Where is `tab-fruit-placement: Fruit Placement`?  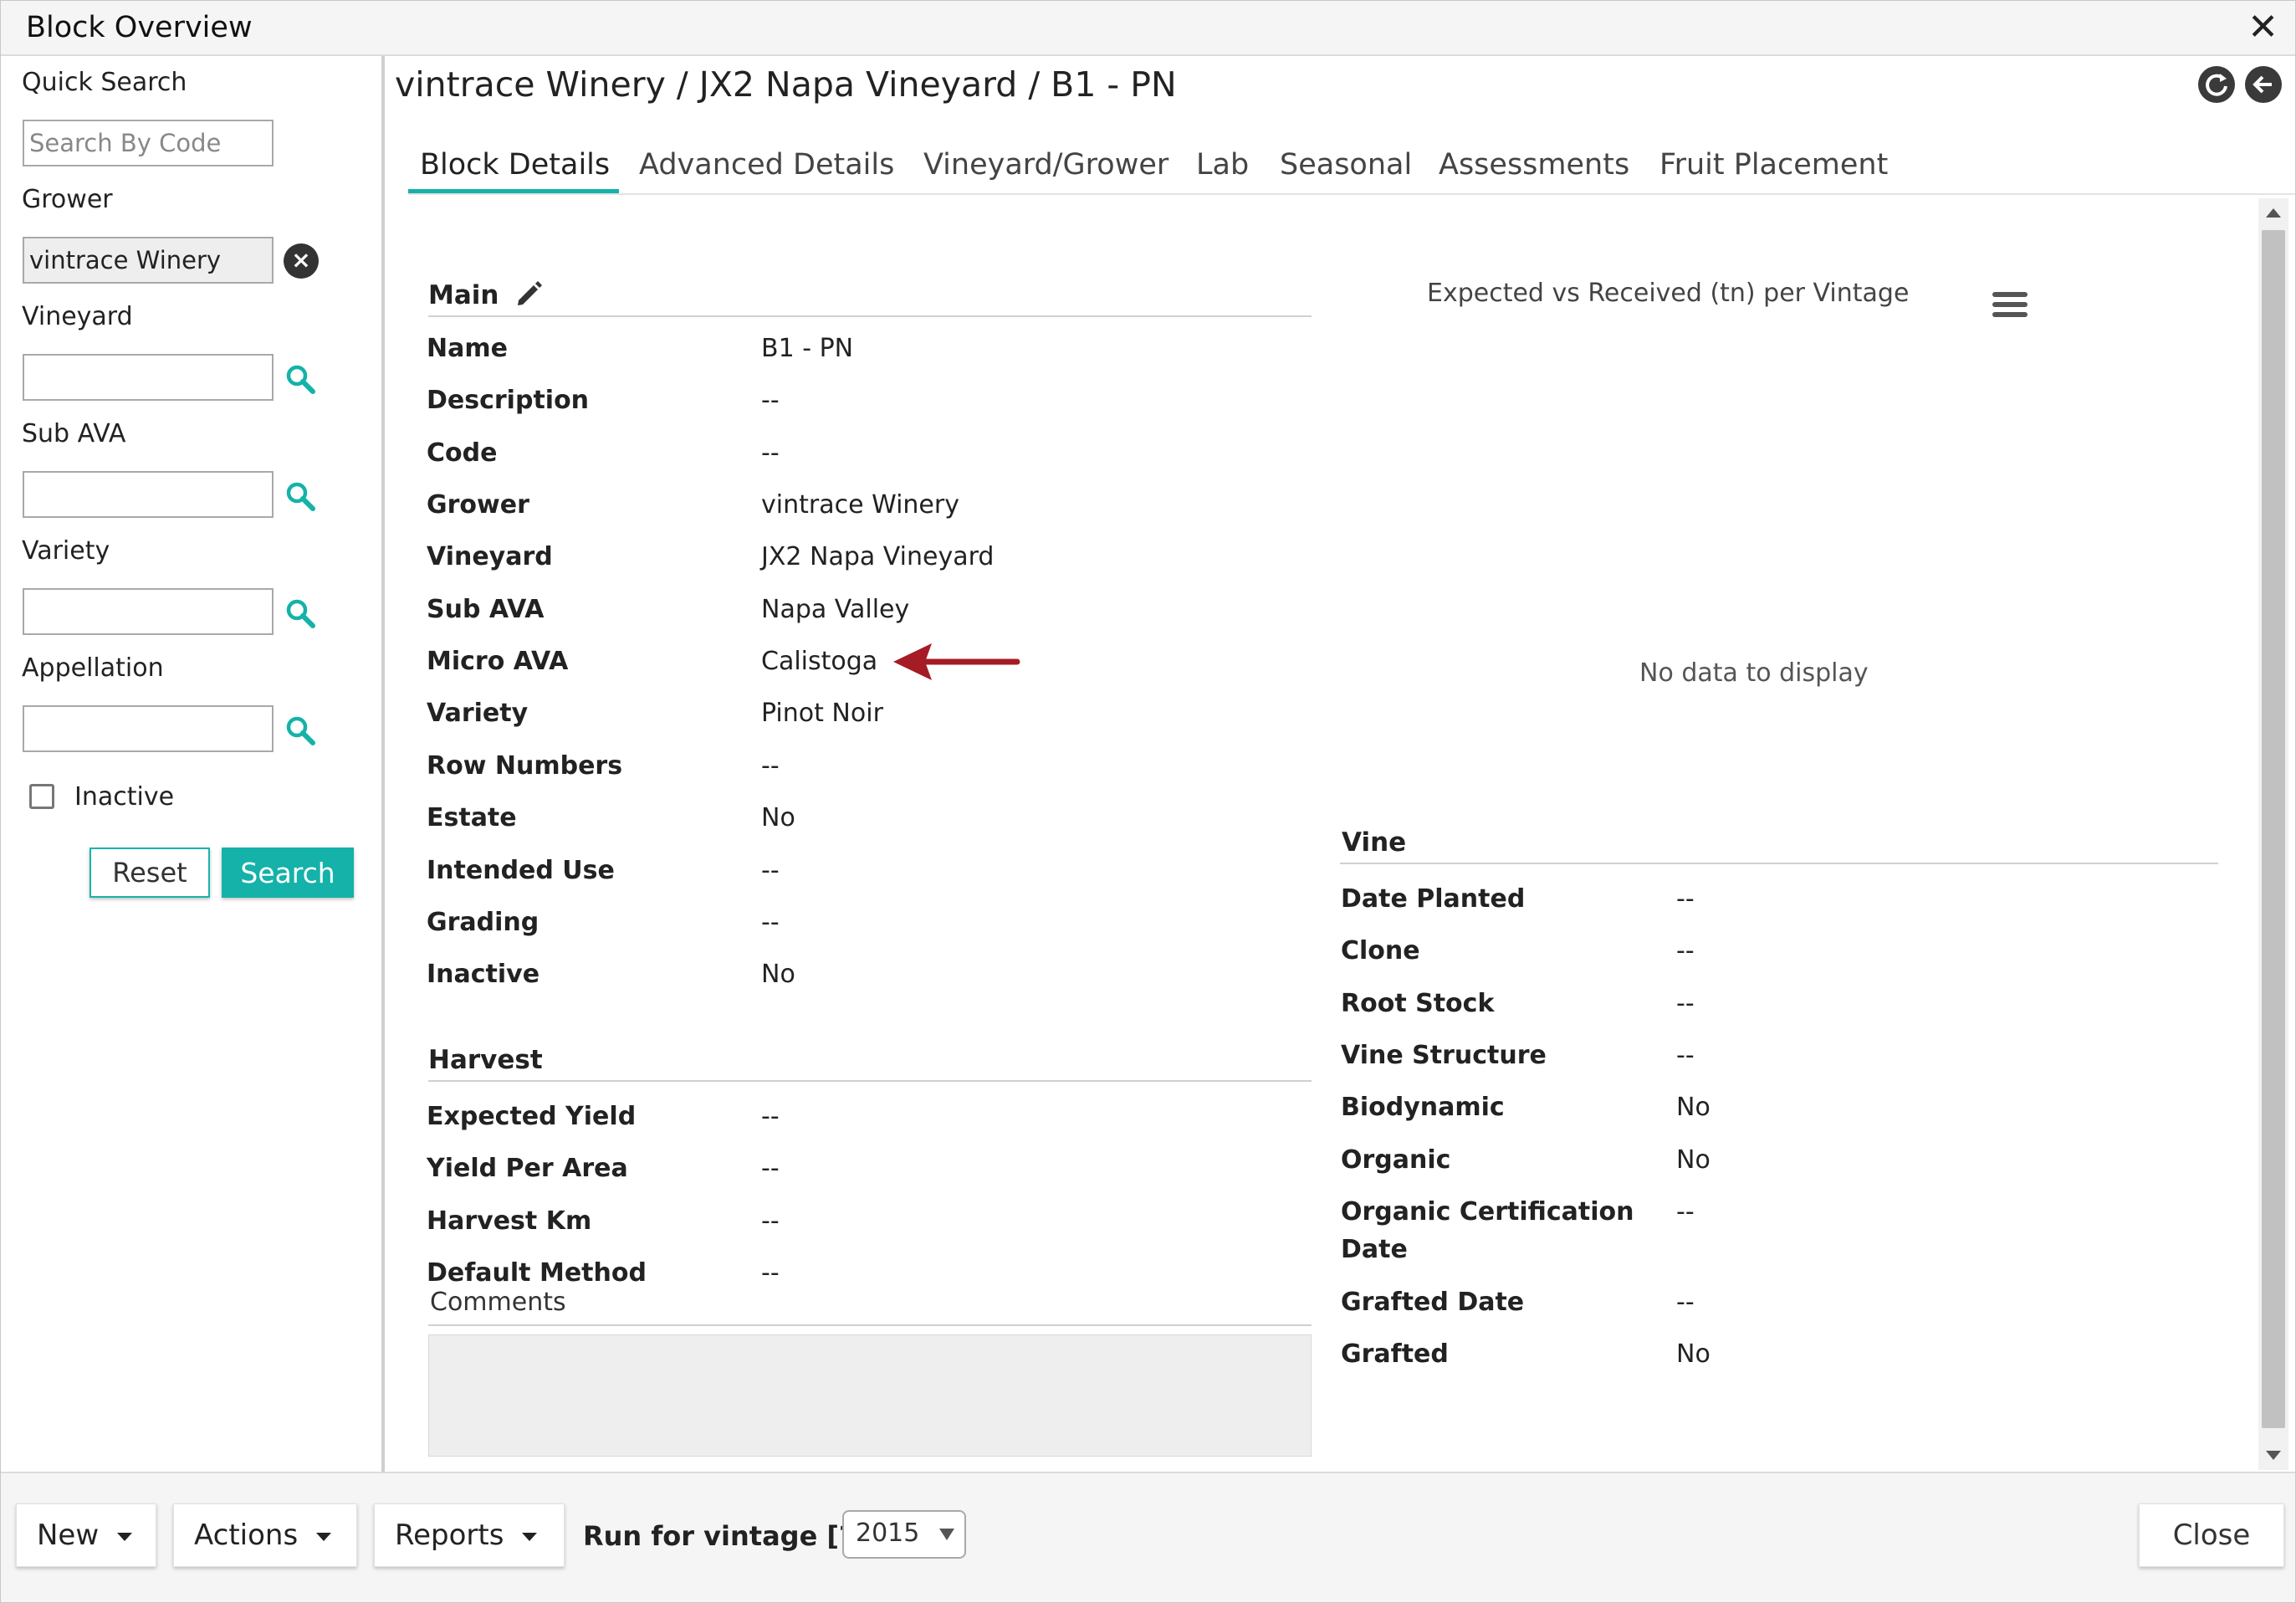 tab-fruit-placement: Fruit Placement is located at coordinates (1773, 165).